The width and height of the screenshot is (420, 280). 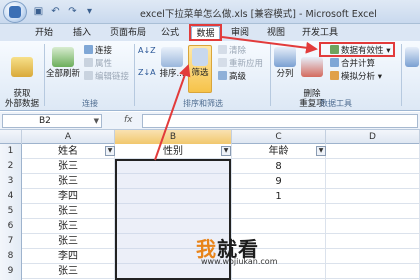 What do you see at coordinates (72, 11) in the screenshot?
I see `redo-icon: ↷` at bounding box center [72, 11].